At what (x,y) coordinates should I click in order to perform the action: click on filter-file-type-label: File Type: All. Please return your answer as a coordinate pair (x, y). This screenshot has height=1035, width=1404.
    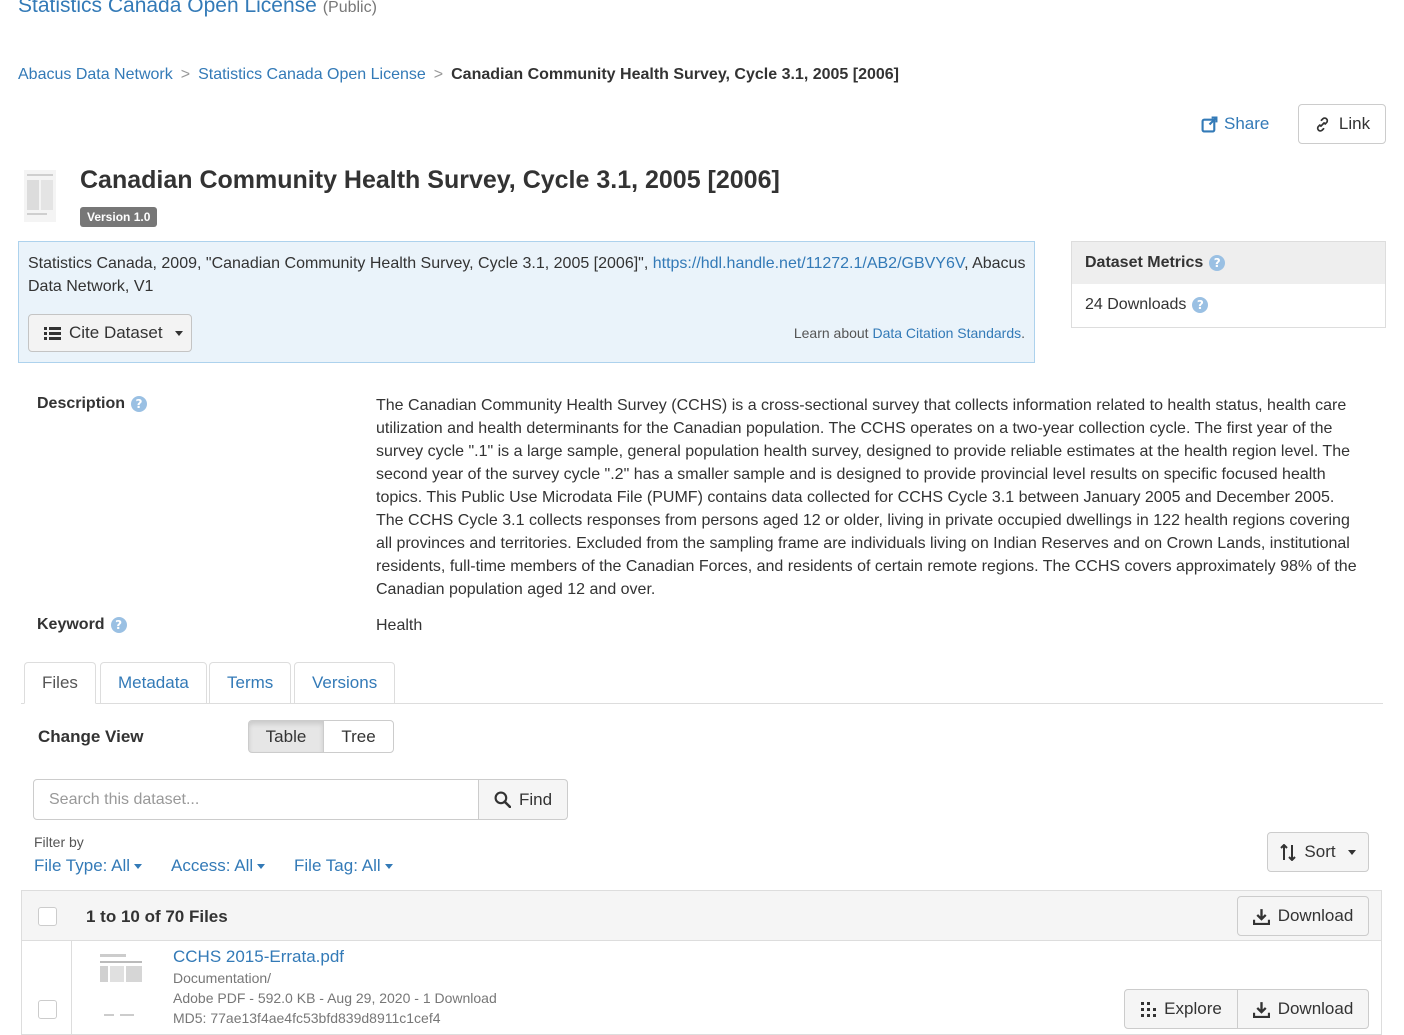
    Looking at the image, I should click on (82, 865).